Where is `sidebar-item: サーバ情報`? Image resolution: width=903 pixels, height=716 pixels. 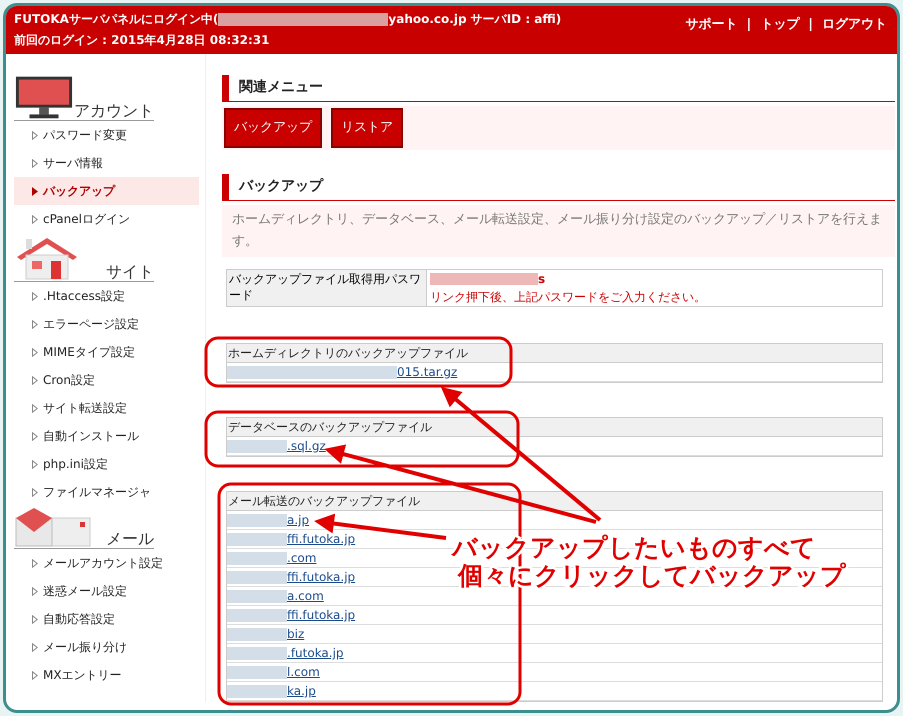 sidebar-item: サーバ情報 is located at coordinates (106, 163).